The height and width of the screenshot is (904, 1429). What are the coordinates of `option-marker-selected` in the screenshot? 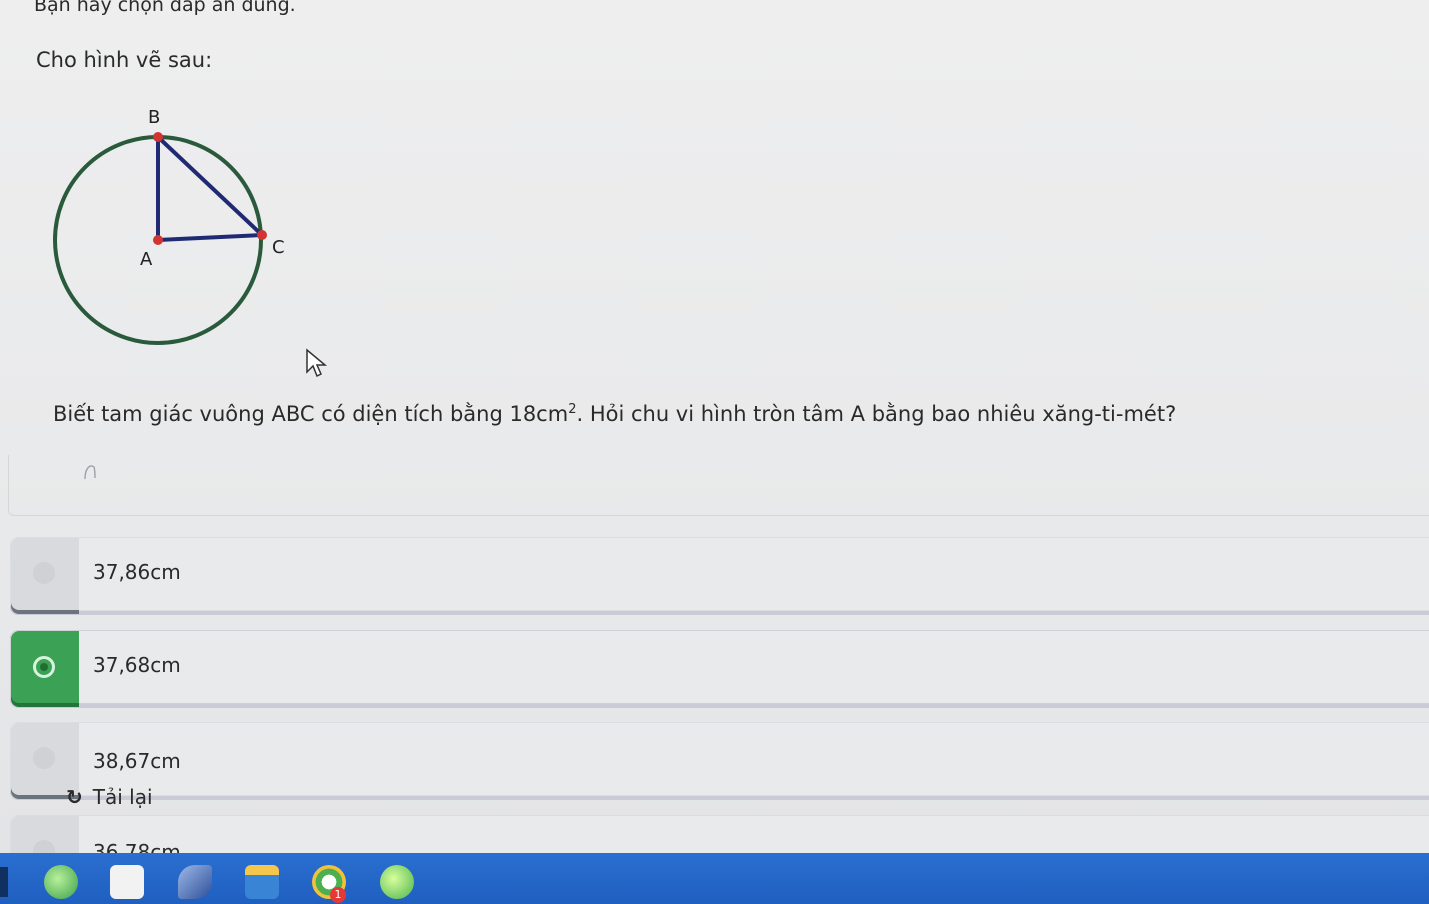 It's located at (45, 667).